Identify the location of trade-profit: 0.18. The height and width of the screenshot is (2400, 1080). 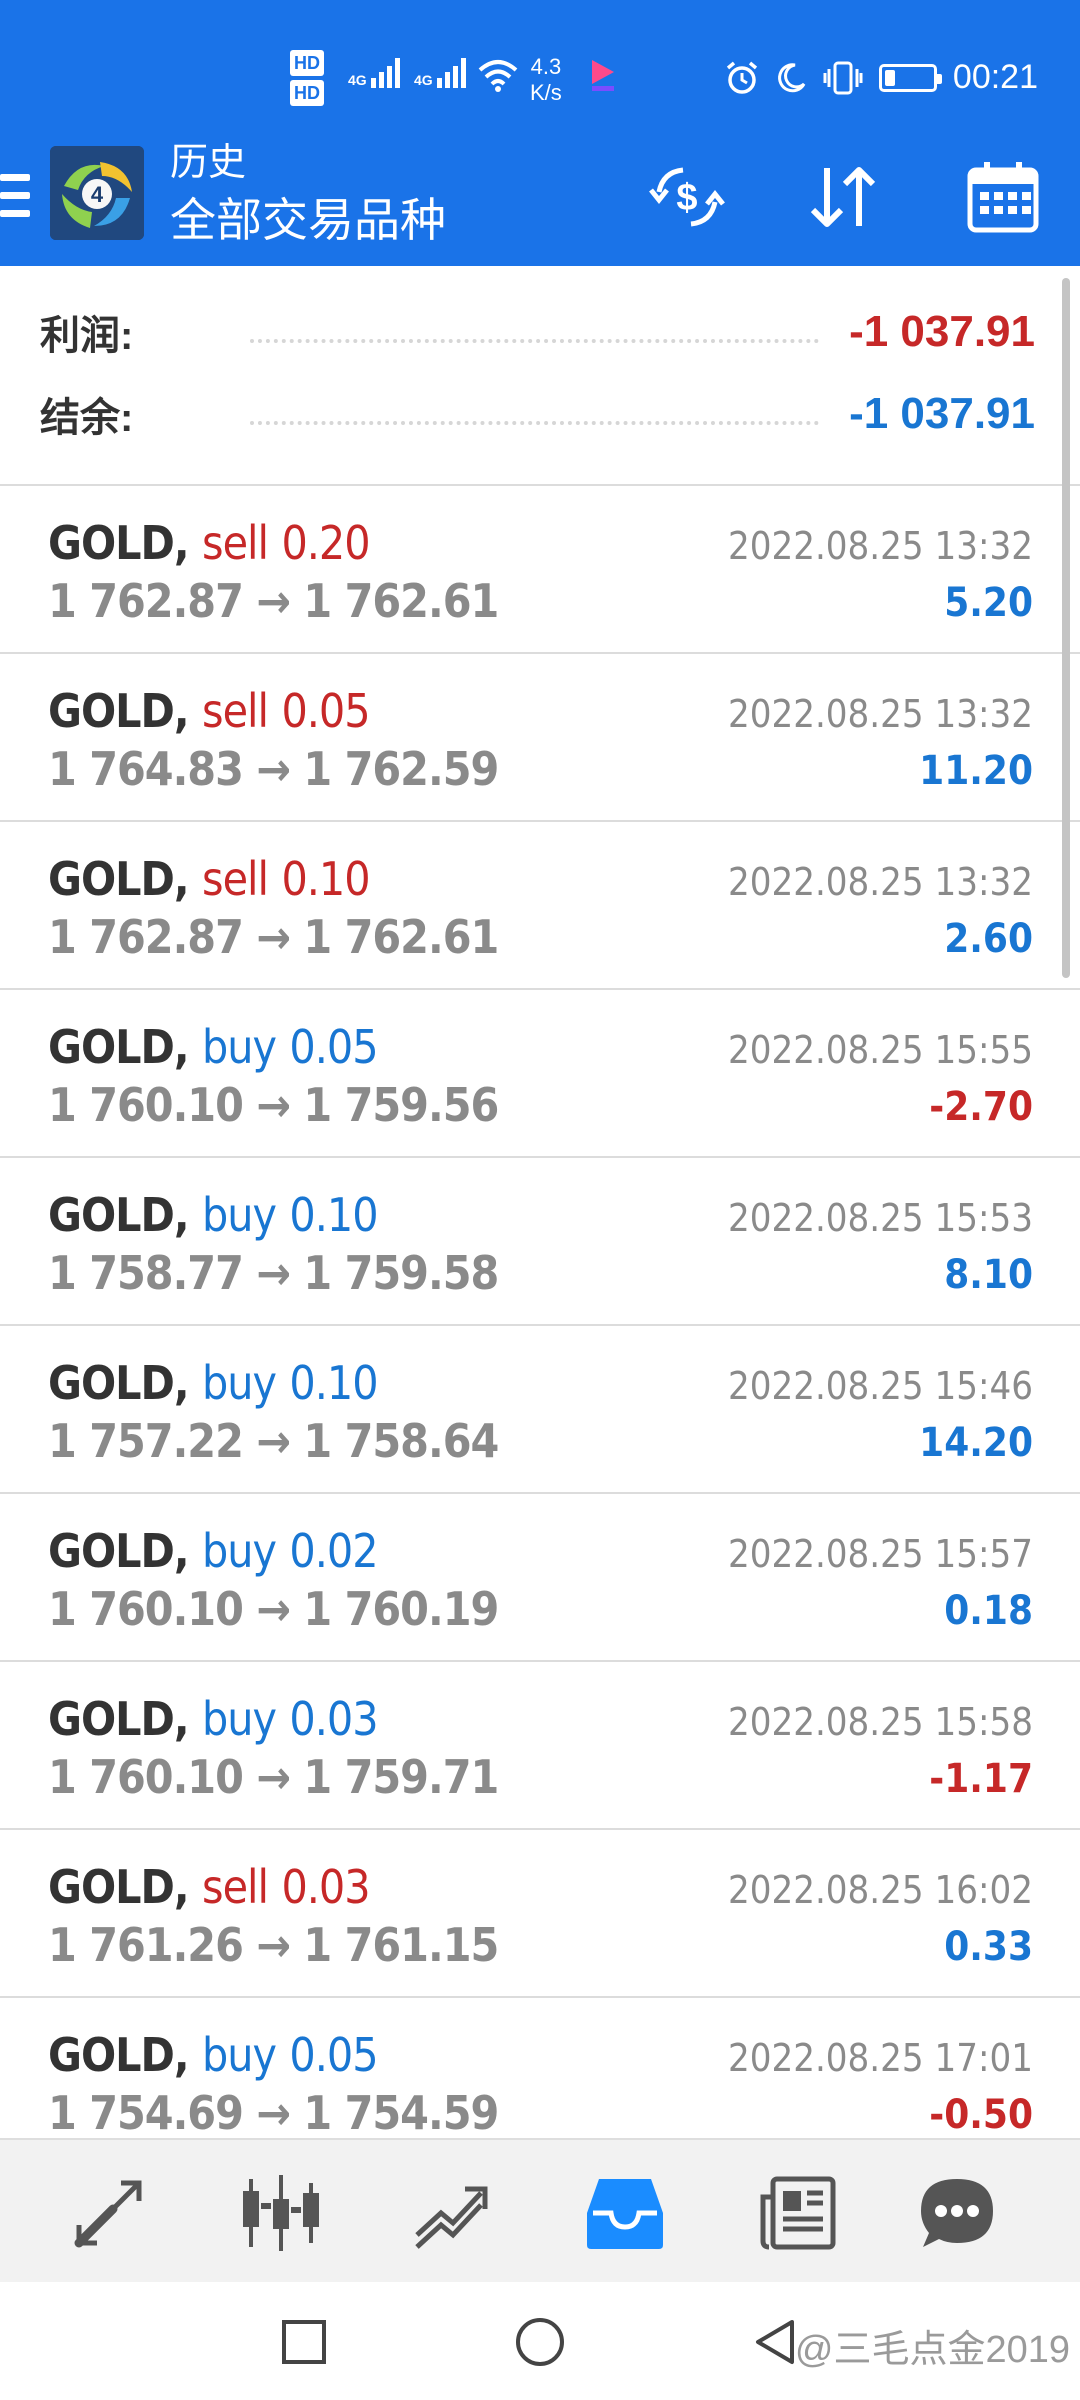
(988, 1611).